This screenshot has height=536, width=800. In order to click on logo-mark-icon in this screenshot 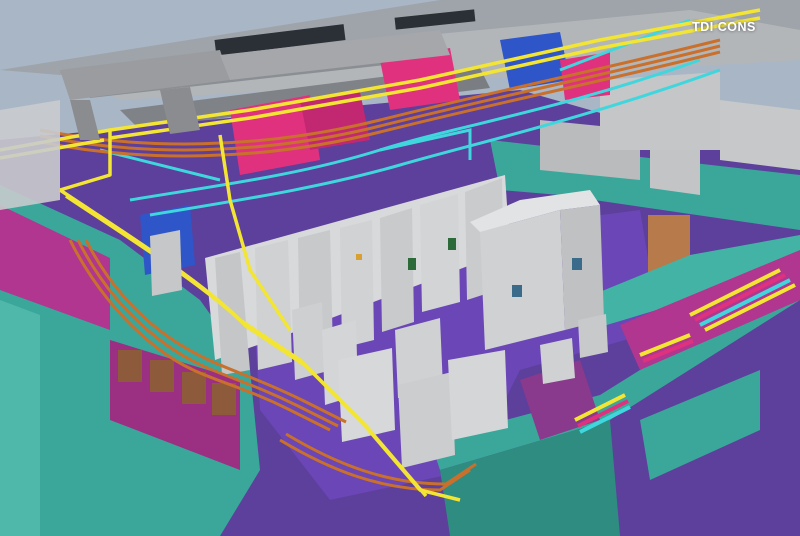, I will do `click(739, 277)`.